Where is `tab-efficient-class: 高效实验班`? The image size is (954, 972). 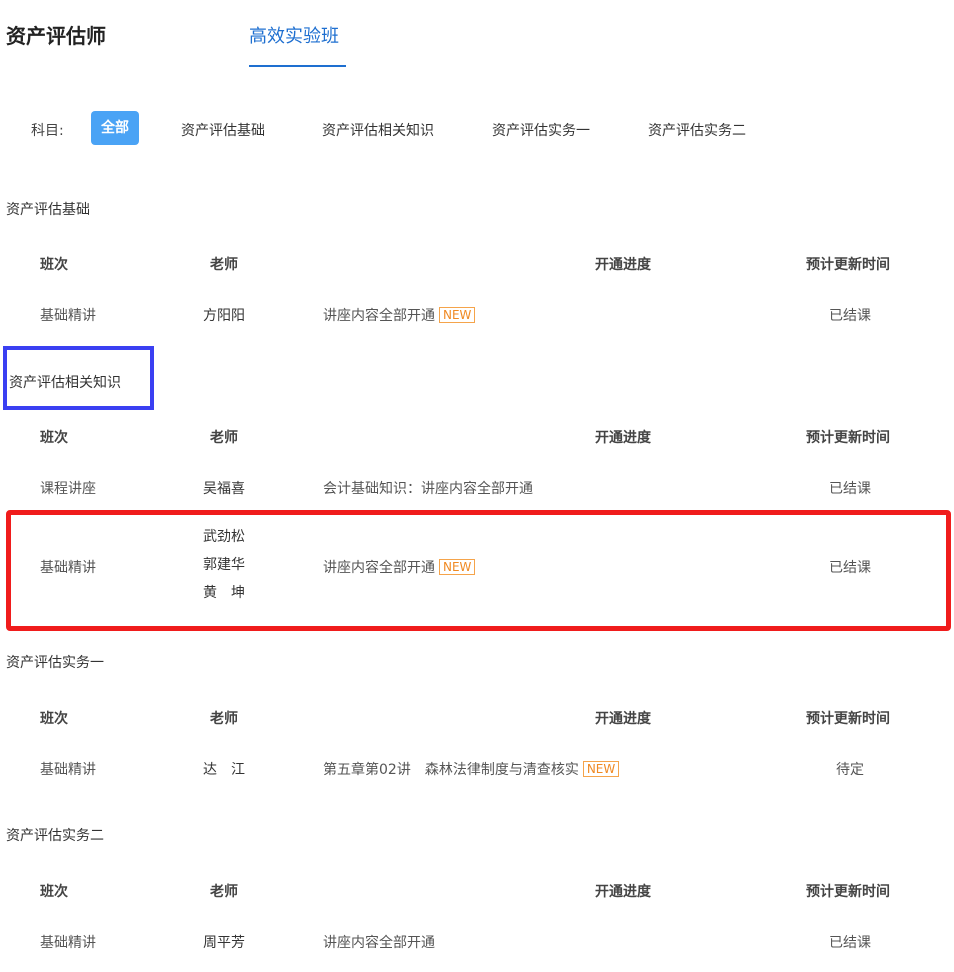 tab-efficient-class: 高效实验班 is located at coordinates (294, 35).